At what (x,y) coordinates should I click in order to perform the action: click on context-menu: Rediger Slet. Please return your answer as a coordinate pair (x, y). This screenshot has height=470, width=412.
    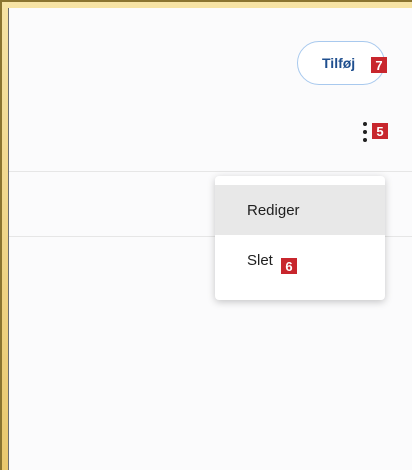
    Looking at the image, I should click on (300, 238).